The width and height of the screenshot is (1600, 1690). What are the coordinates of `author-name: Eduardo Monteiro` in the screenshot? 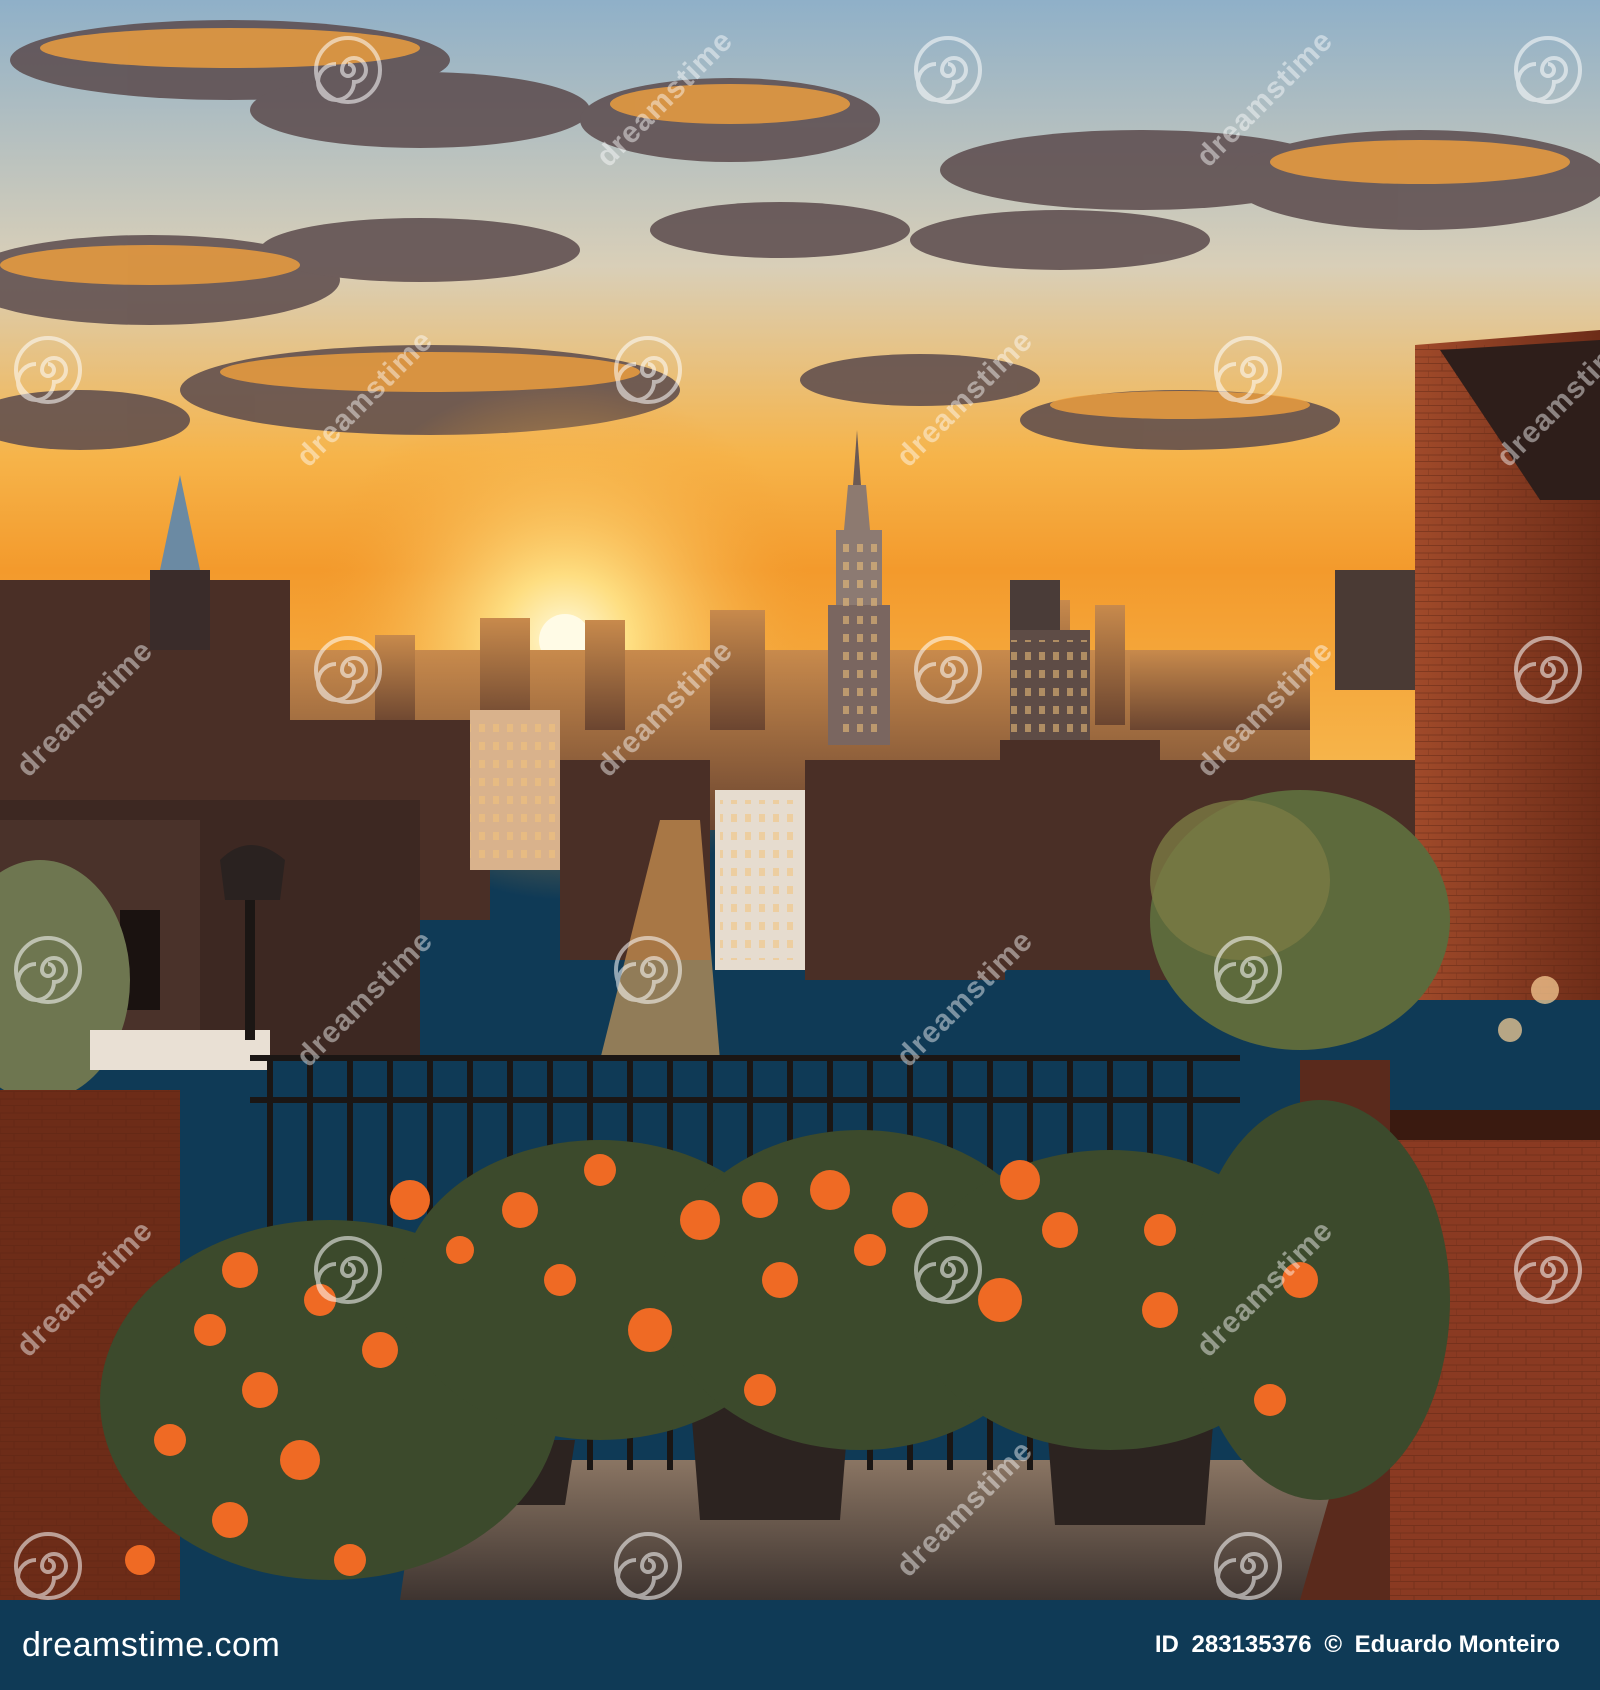 It's located at (1457, 1644).